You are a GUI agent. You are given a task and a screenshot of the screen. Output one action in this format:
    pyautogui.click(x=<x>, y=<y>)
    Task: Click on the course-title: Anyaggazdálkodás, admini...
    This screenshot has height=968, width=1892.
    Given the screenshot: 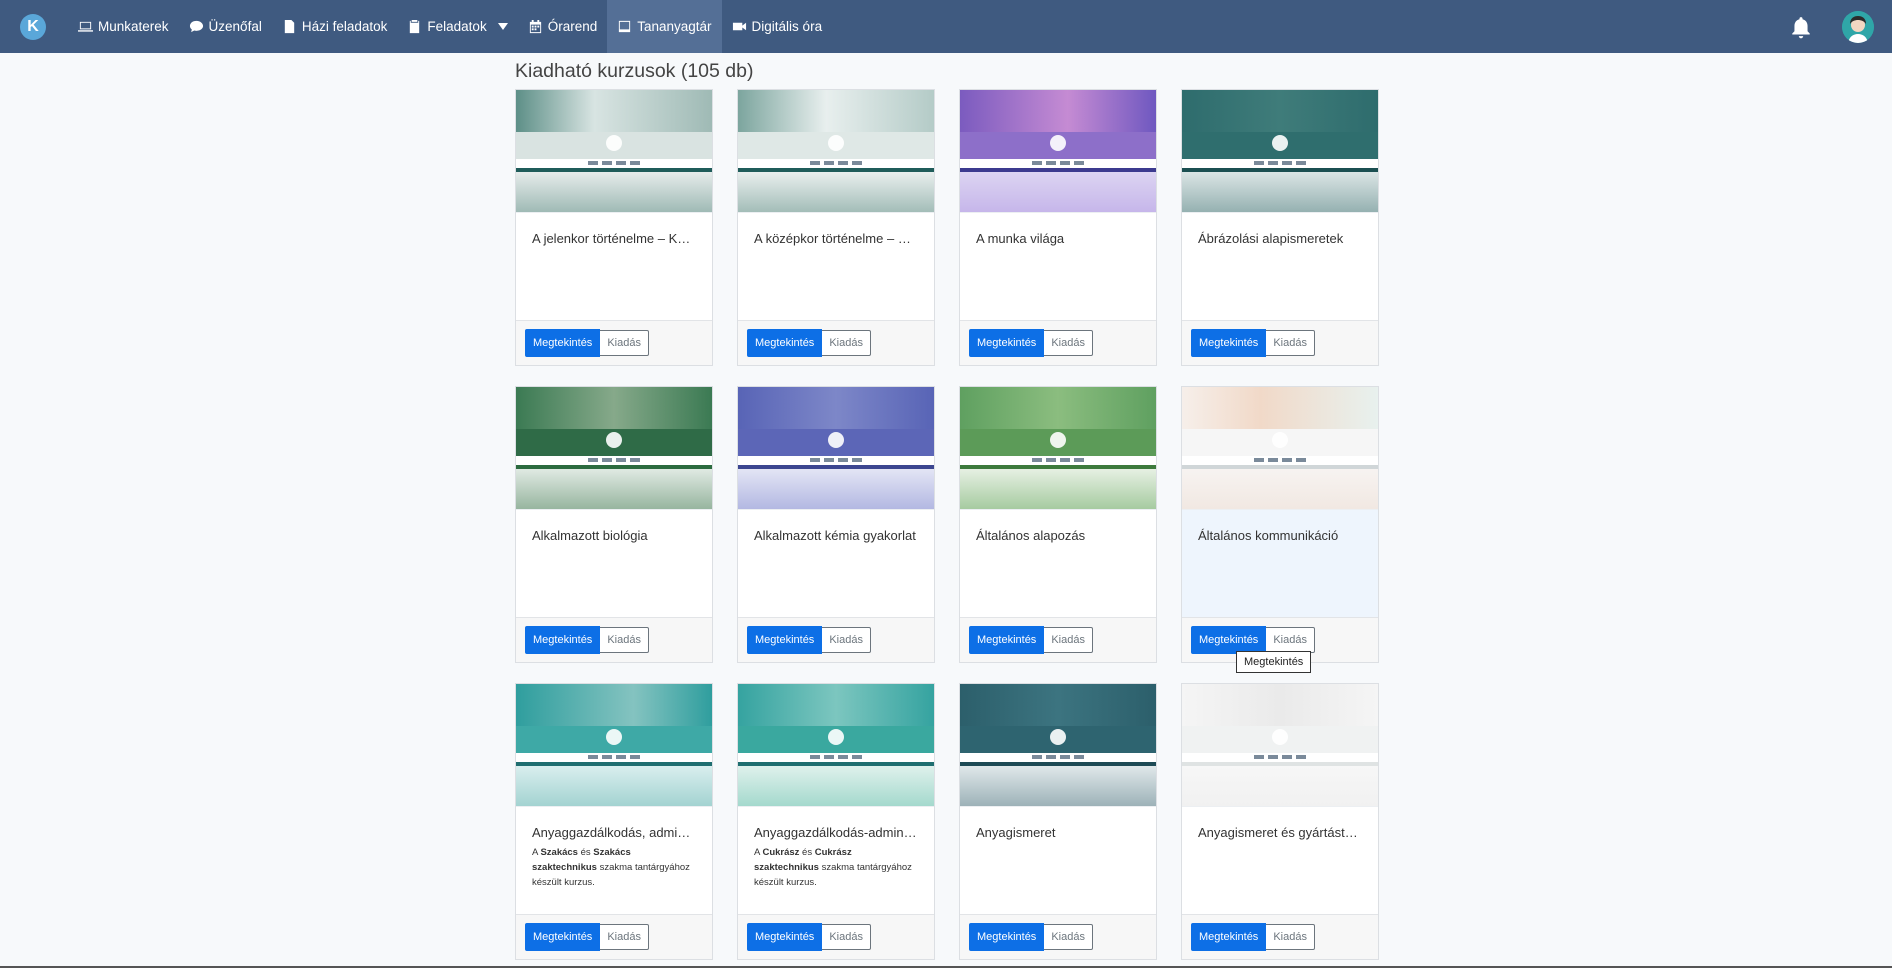 What is the action you would take?
    pyautogui.click(x=614, y=832)
    